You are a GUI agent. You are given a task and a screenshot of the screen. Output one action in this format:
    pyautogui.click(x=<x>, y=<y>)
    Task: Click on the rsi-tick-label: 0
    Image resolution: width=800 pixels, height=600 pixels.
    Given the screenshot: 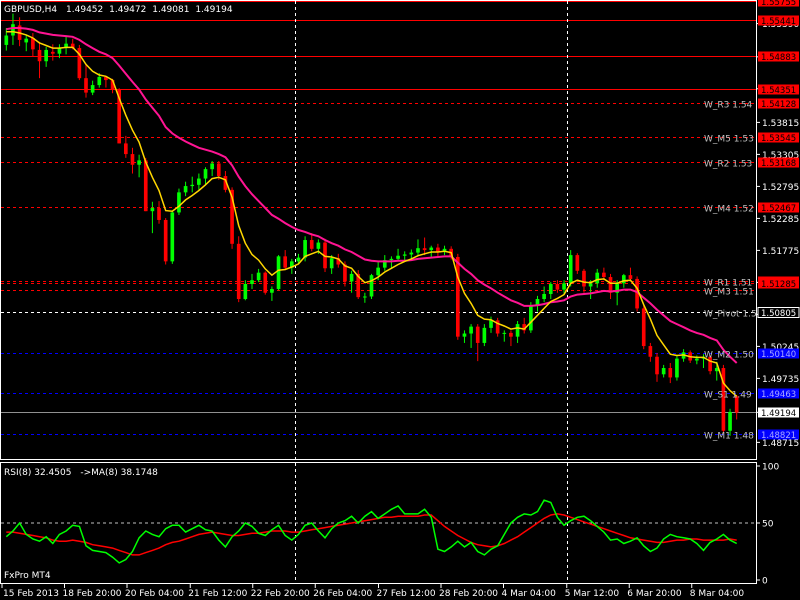 What is the action you would take?
    pyautogui.click(x=765, y=582)
    